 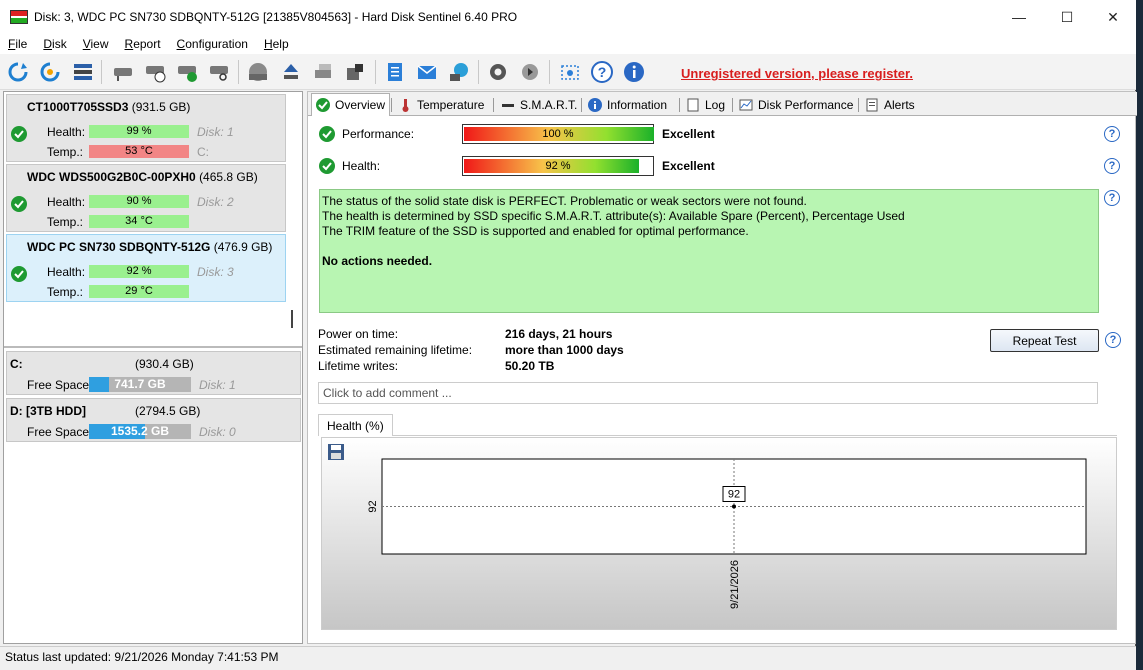 What do you see at coordinates (153, 347) in the screenshot?
I see `pane-divider` at bounding box center [153, 347].